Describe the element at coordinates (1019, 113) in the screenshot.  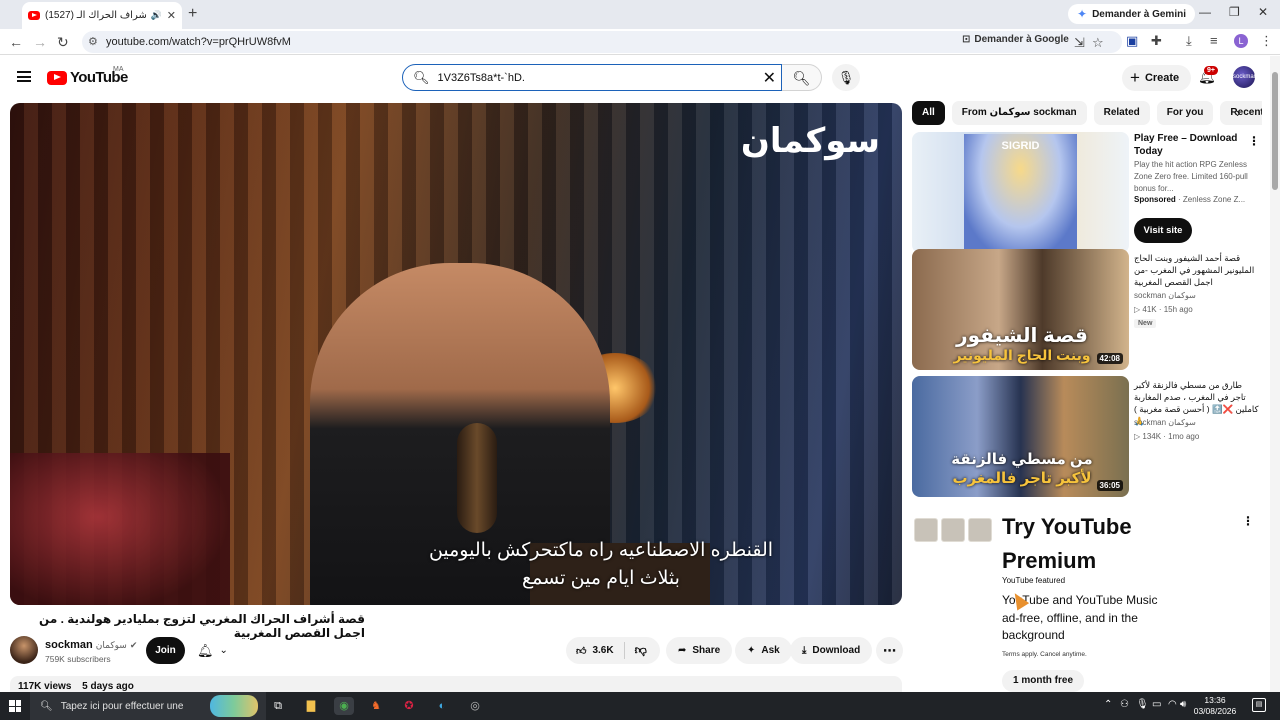
I see `chip-from-channel: From سوكمان sockman` at that location.